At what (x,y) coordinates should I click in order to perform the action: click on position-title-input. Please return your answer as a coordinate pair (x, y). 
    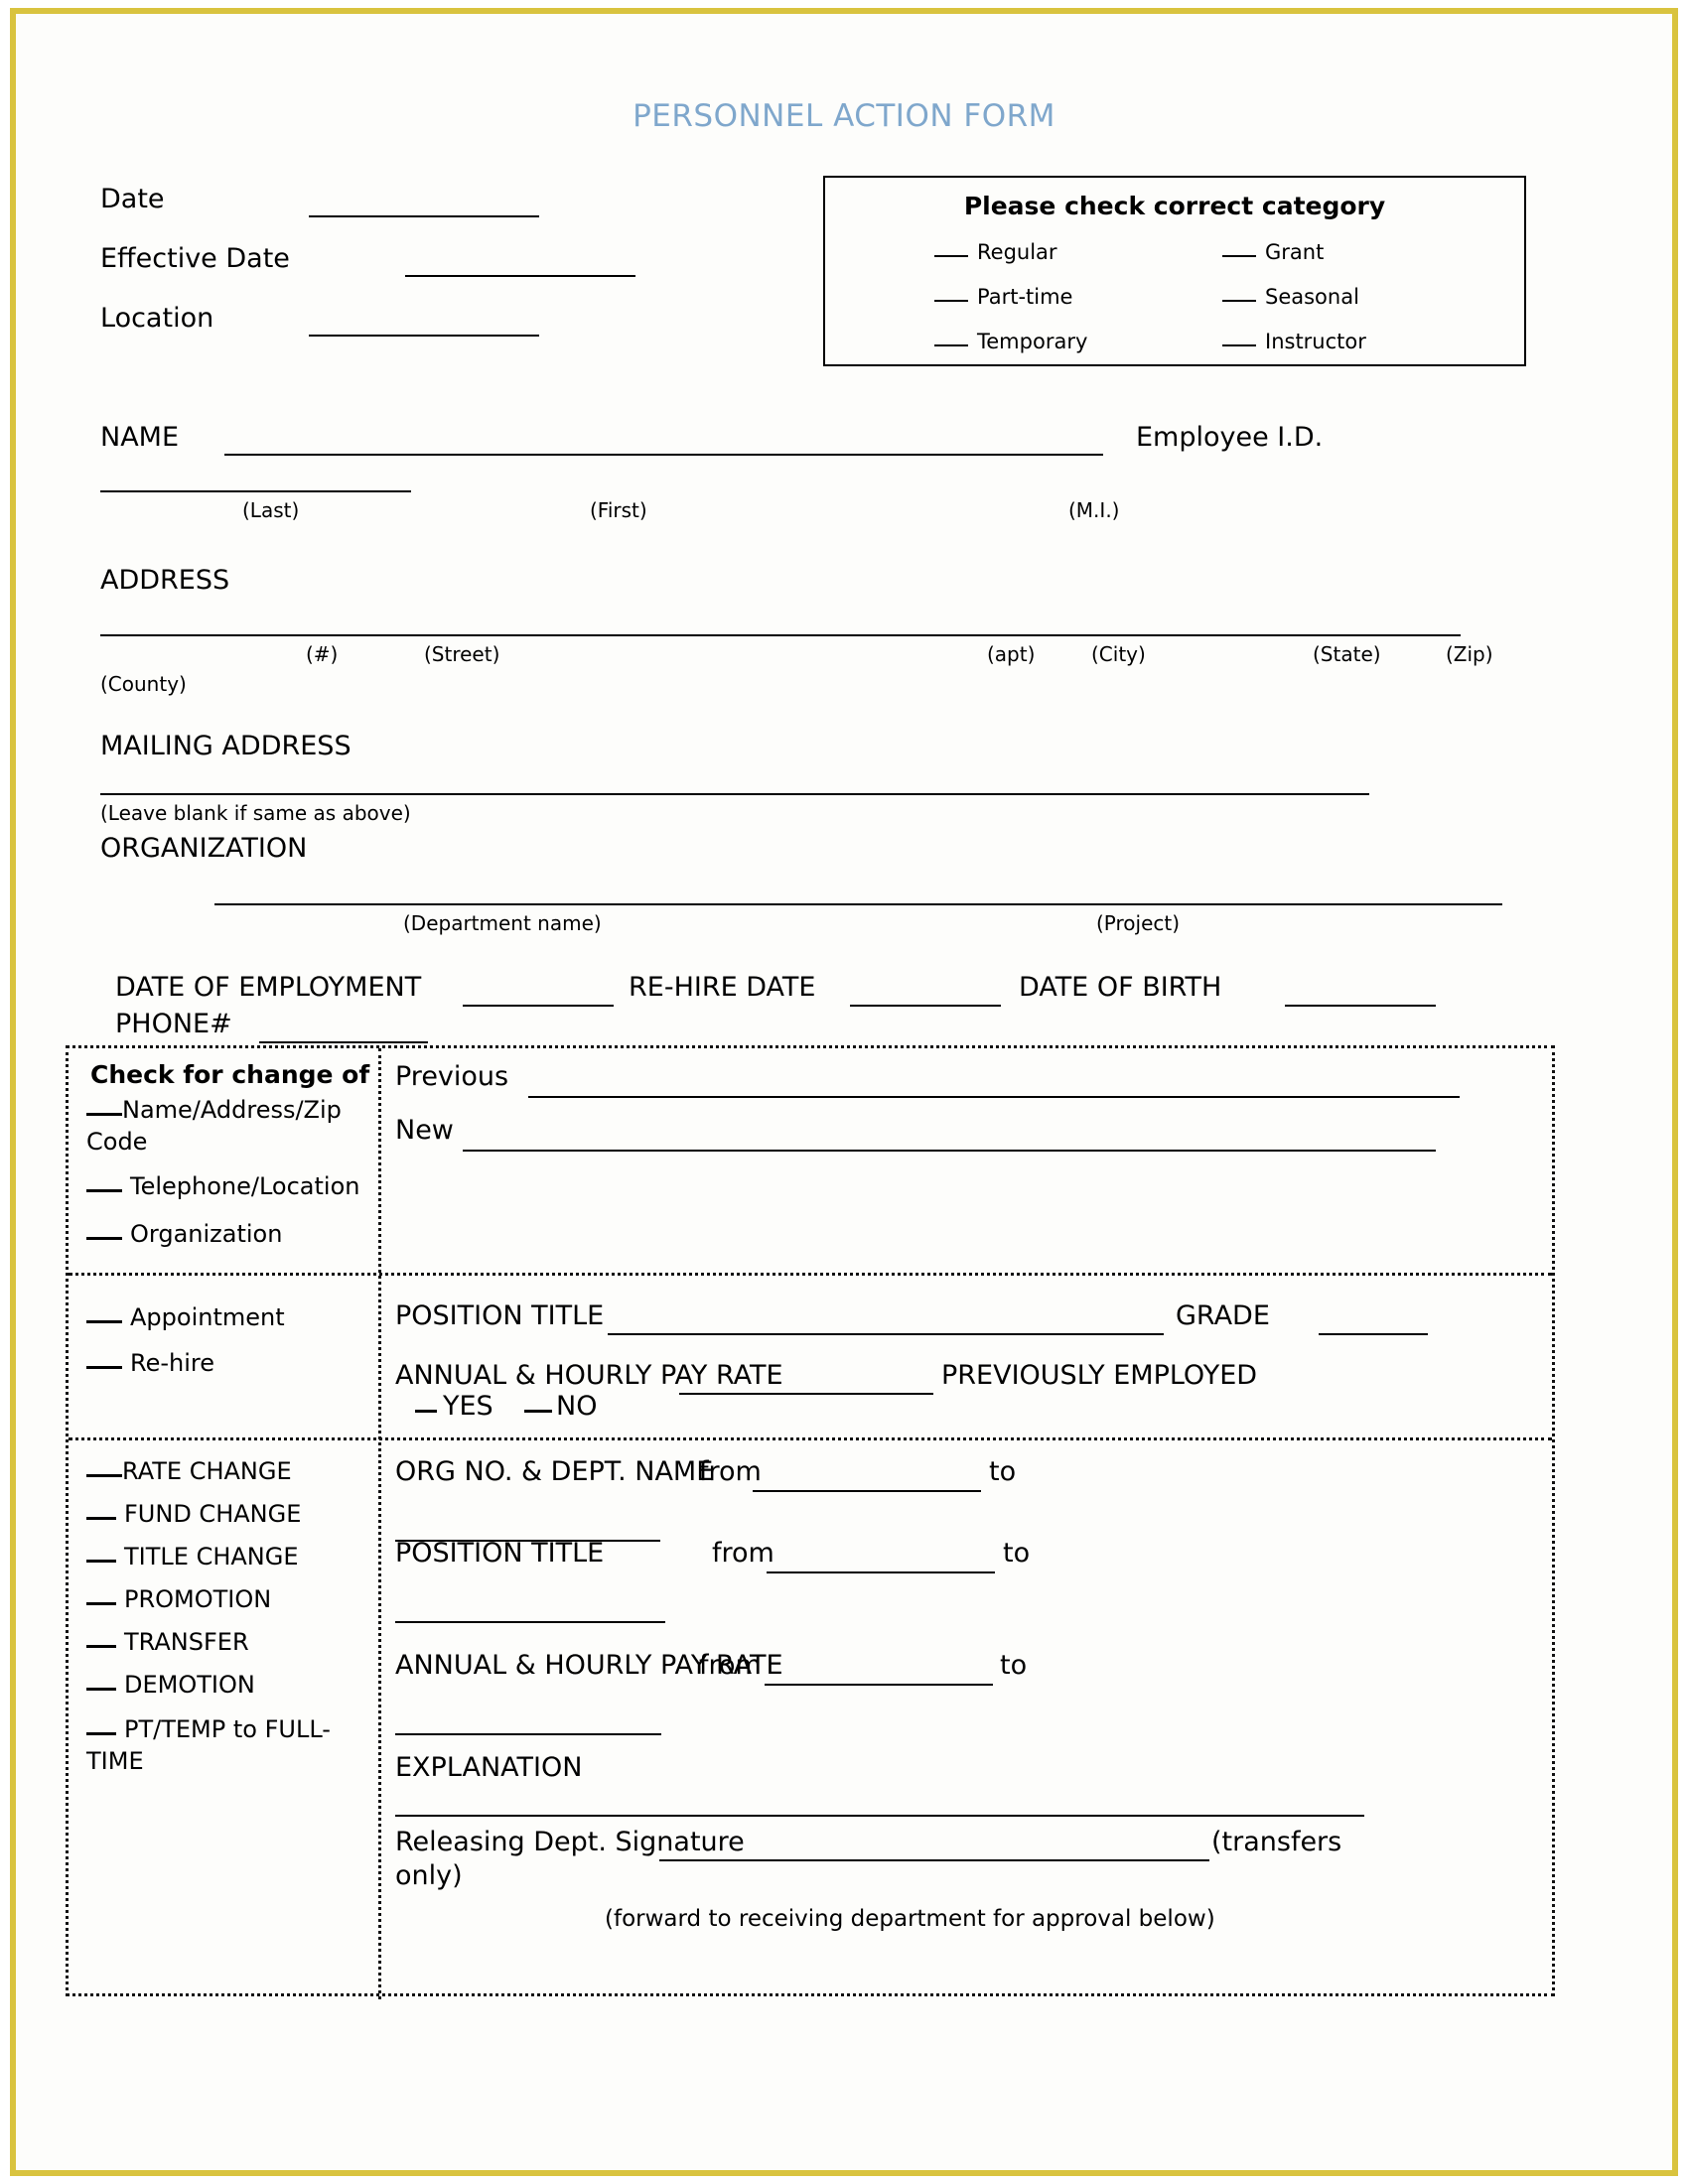
    Looking at the image, I should click on (886, 1334).